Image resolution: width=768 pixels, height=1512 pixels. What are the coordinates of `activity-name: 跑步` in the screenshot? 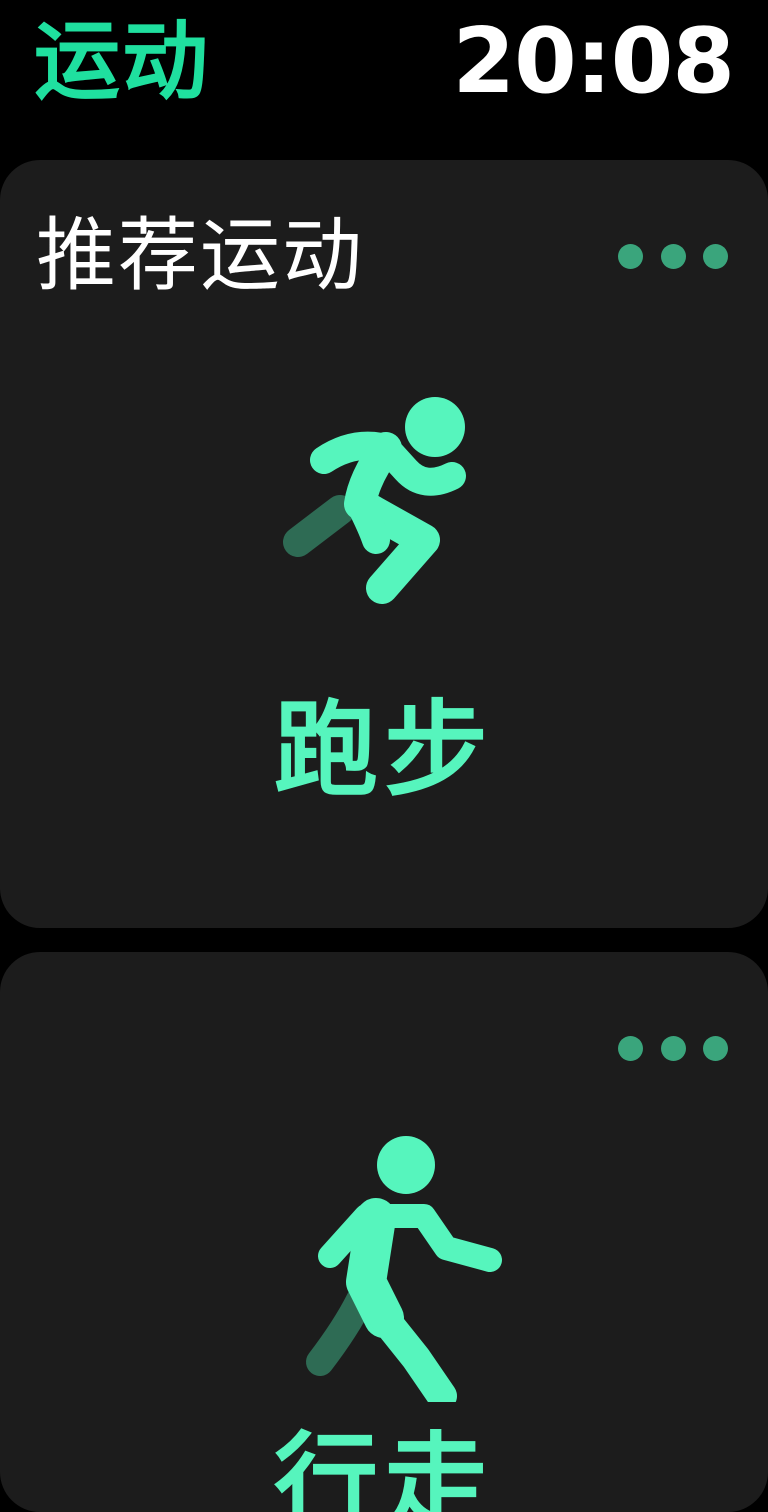 It's located at (383, 750).